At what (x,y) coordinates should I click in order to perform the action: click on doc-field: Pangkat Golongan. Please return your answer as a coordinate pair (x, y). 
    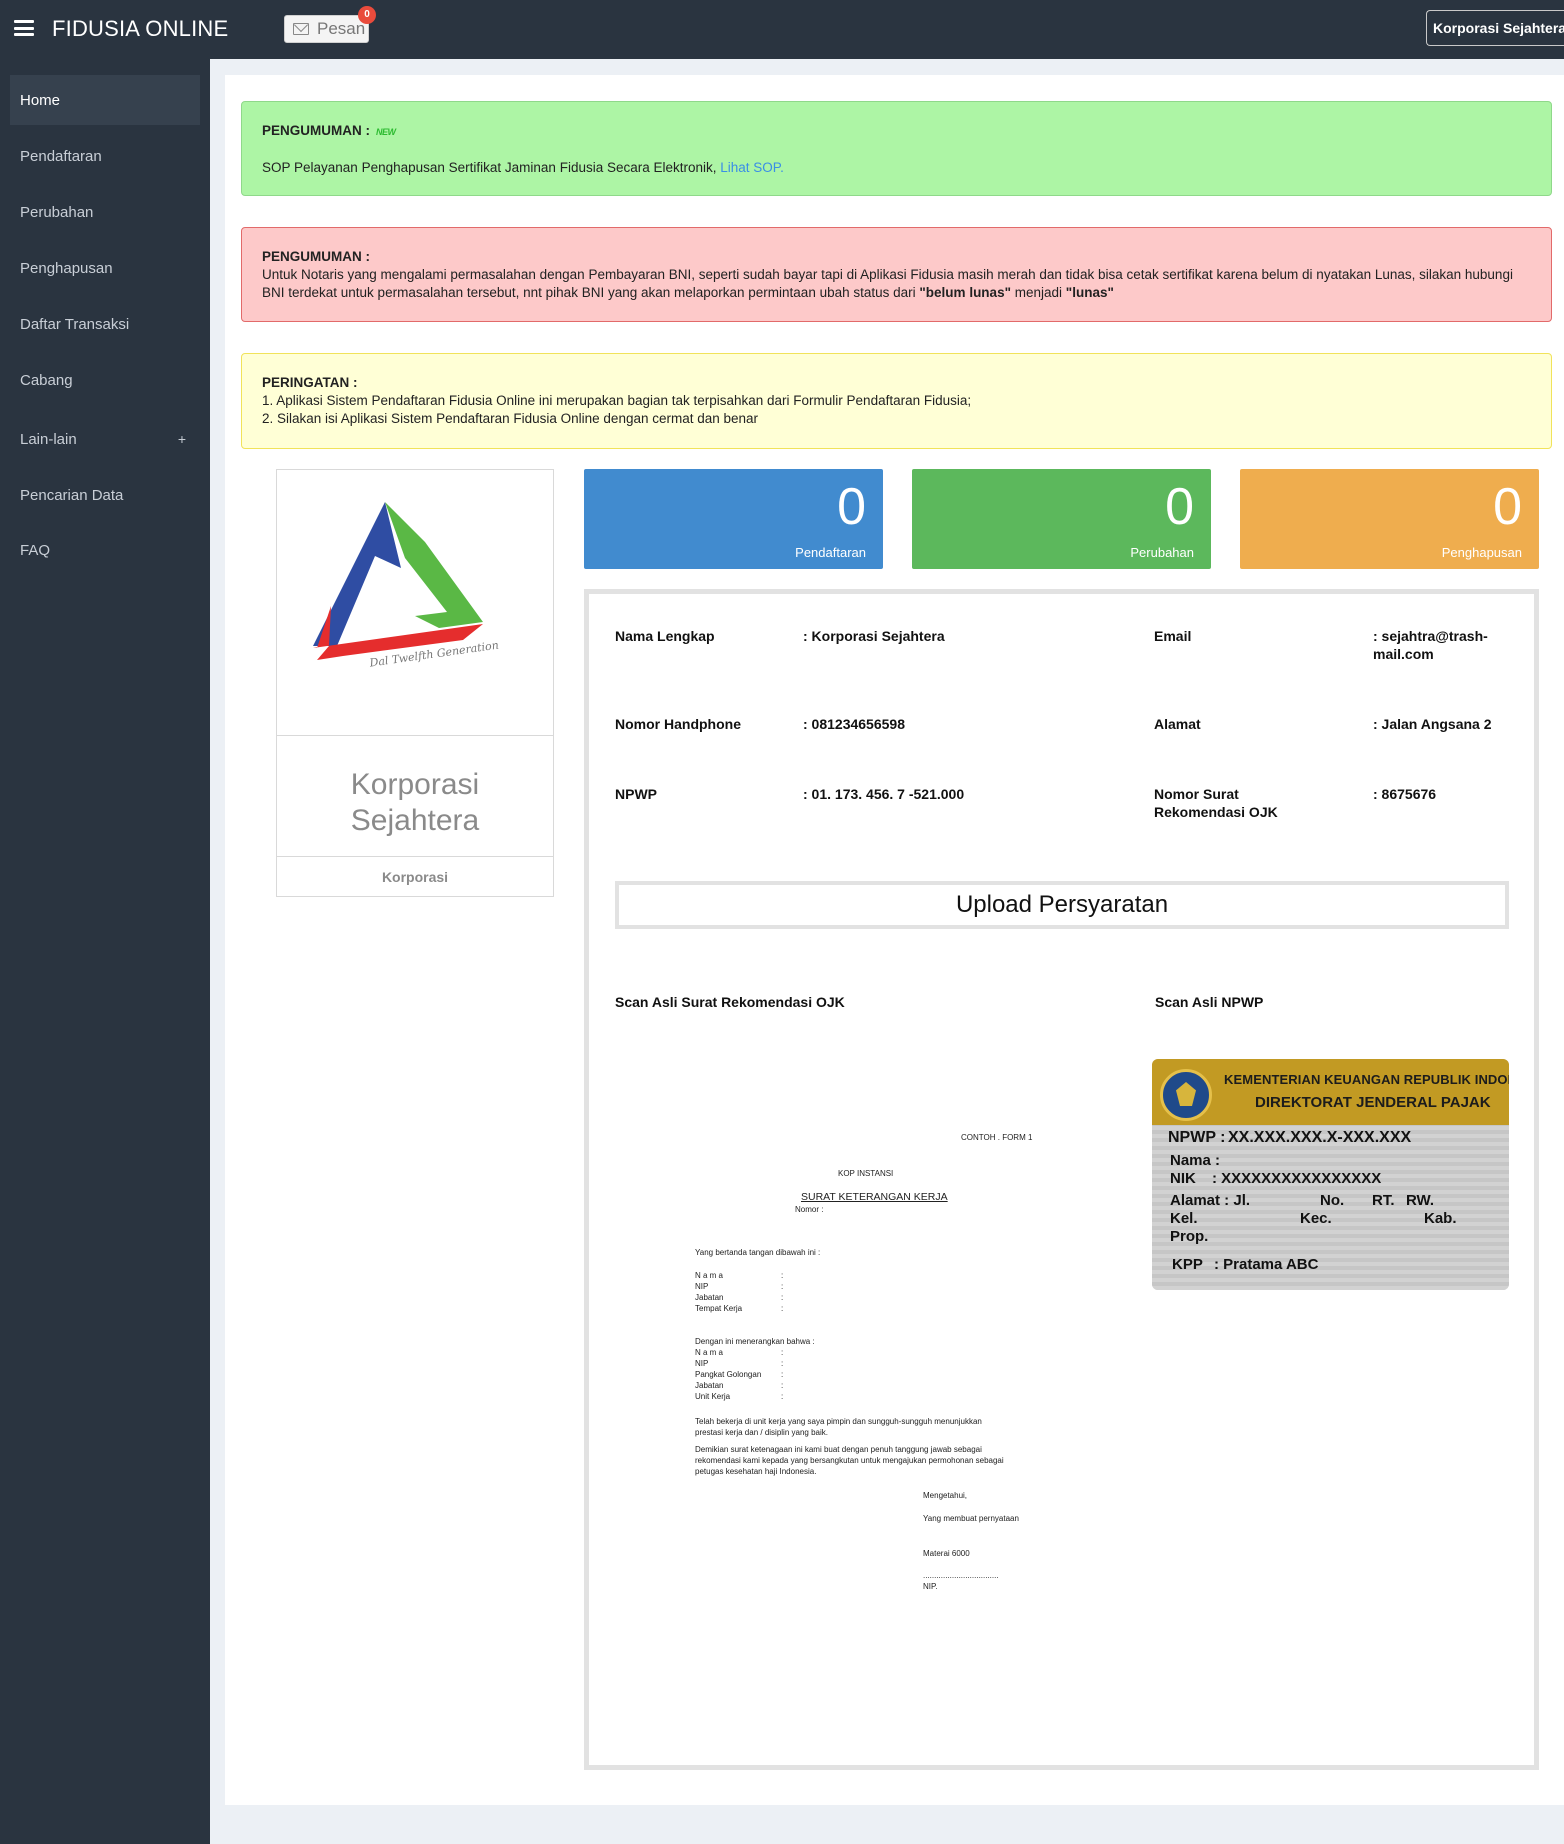
    Looking at the image, I should click on (728, 1374).